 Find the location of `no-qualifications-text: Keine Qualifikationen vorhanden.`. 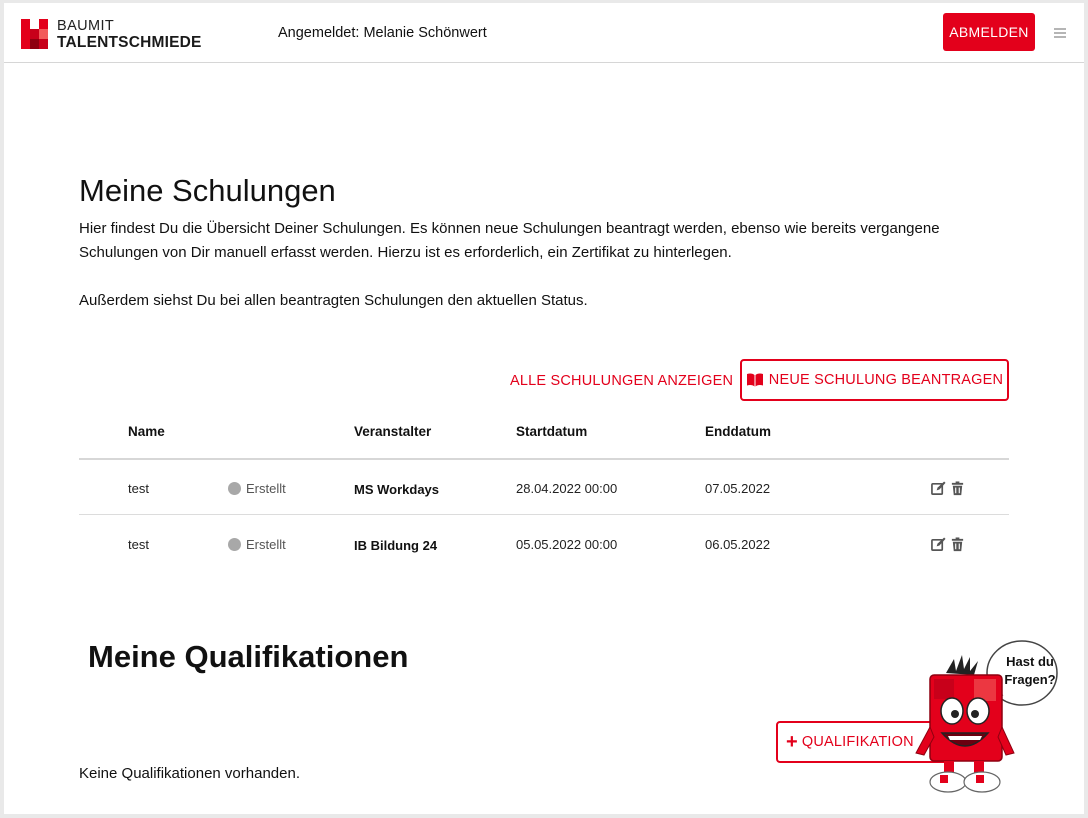

no-qualifications-text: Keine Qualifikationen vorhanden. is located at coordinates (189, 773).